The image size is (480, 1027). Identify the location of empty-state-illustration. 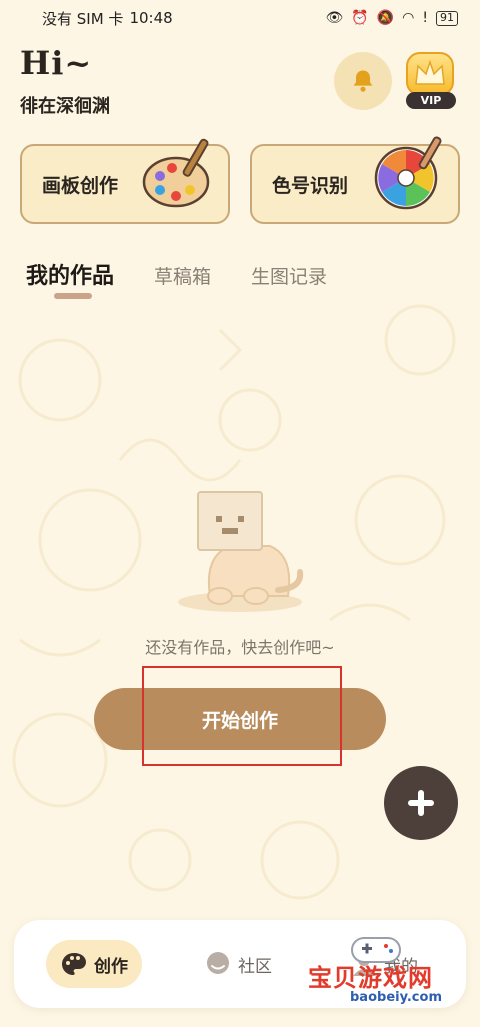
(241, 551).